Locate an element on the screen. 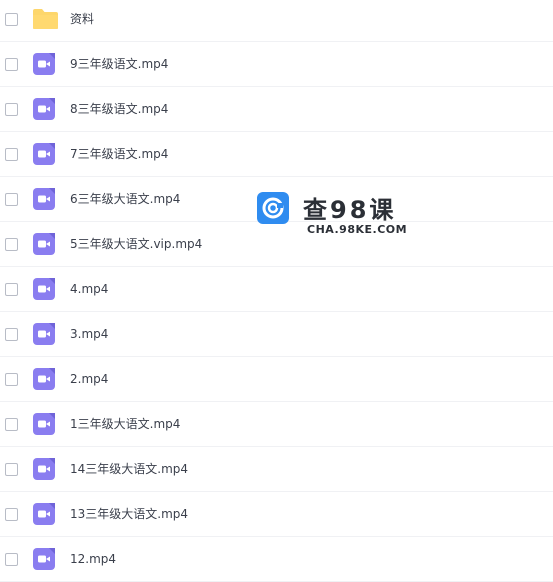 This screenshot has height=582, width=553. watermark-subtitle: CHA.98KE.COM is located at coordinates (357, 229).